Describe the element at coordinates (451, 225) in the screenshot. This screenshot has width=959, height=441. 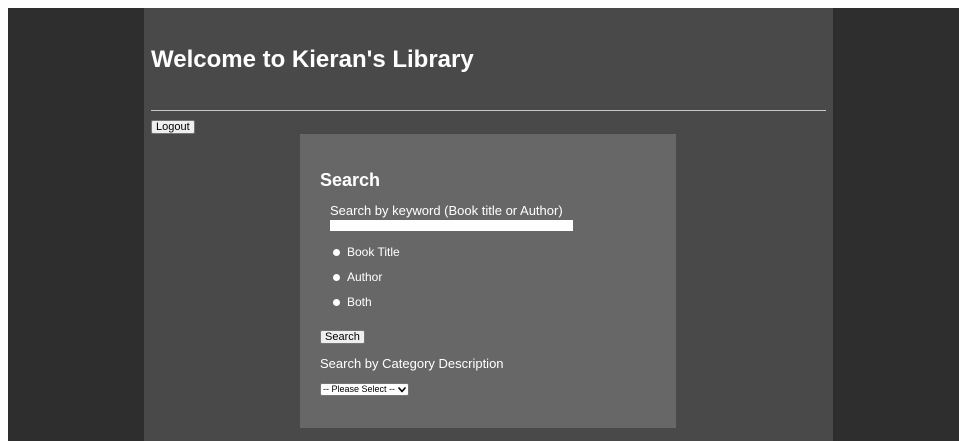
I see `keyword-search-input` at that location.